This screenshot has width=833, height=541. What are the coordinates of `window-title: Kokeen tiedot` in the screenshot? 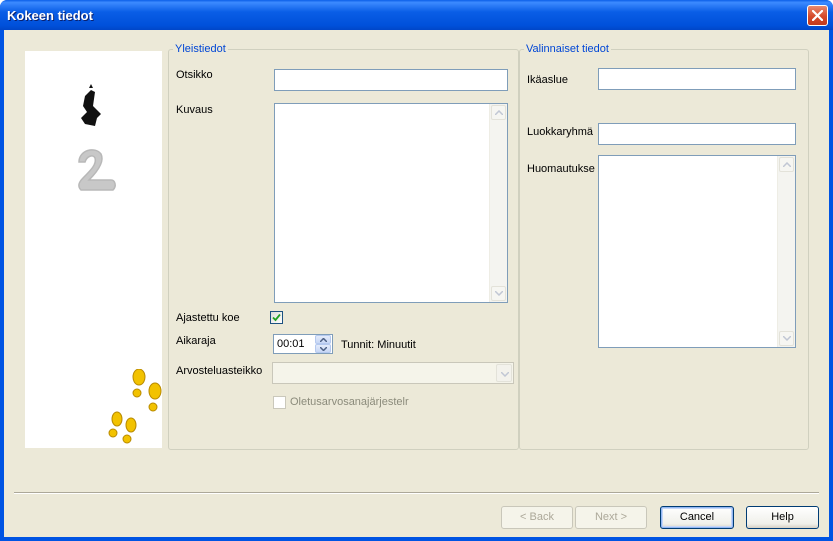 It's located at (50, 15).